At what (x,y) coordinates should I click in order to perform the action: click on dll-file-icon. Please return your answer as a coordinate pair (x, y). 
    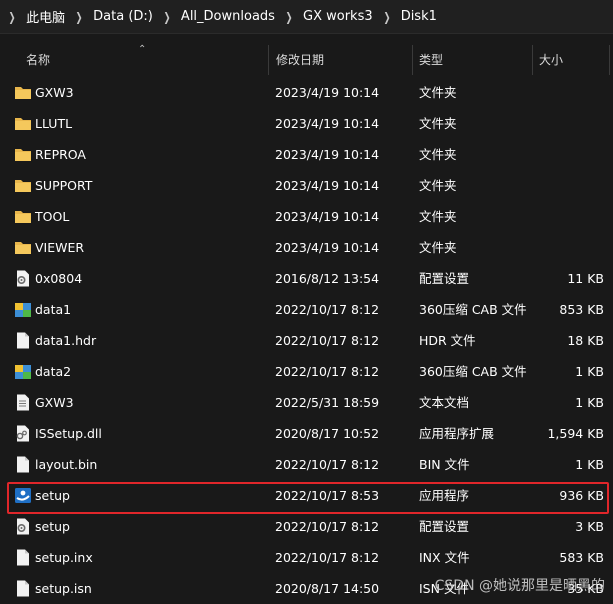
    Looking at the image, I should click on (22, 433).